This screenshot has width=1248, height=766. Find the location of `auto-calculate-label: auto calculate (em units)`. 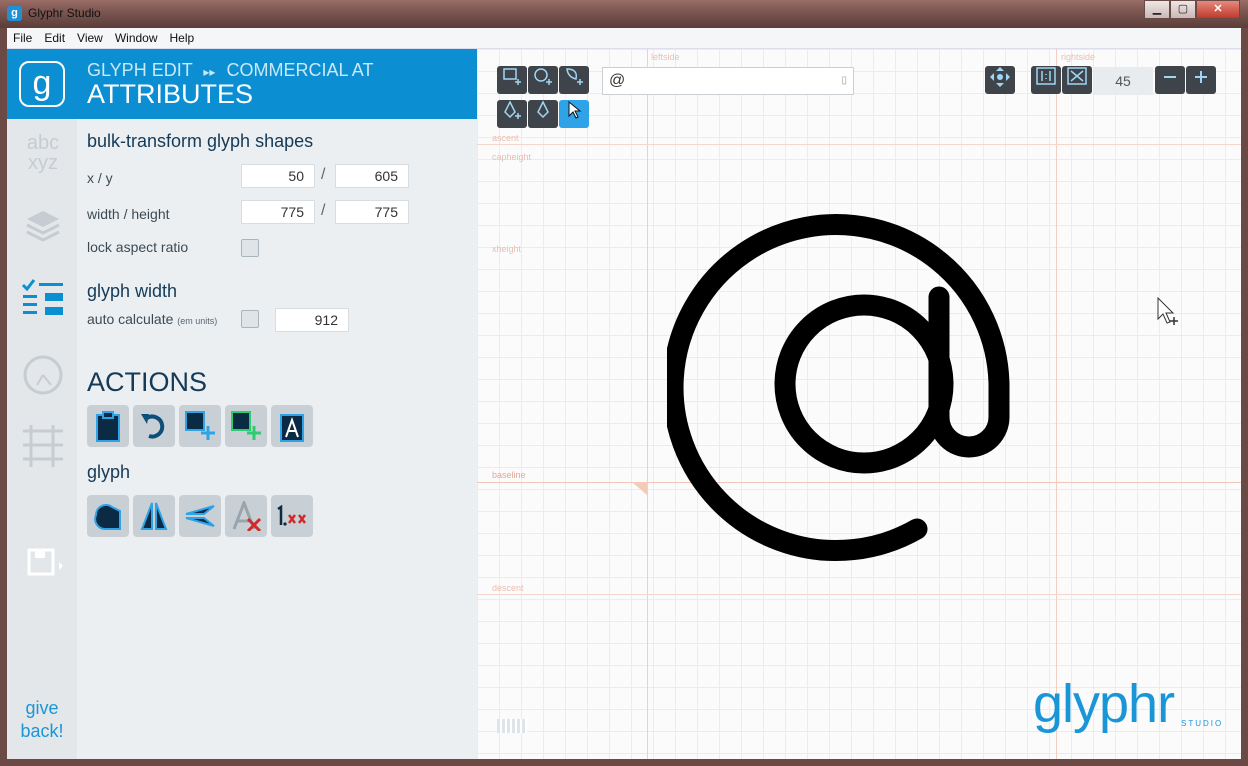

auto-calculate-label: auto calculate (em units) is located at coordinates (152, 319).